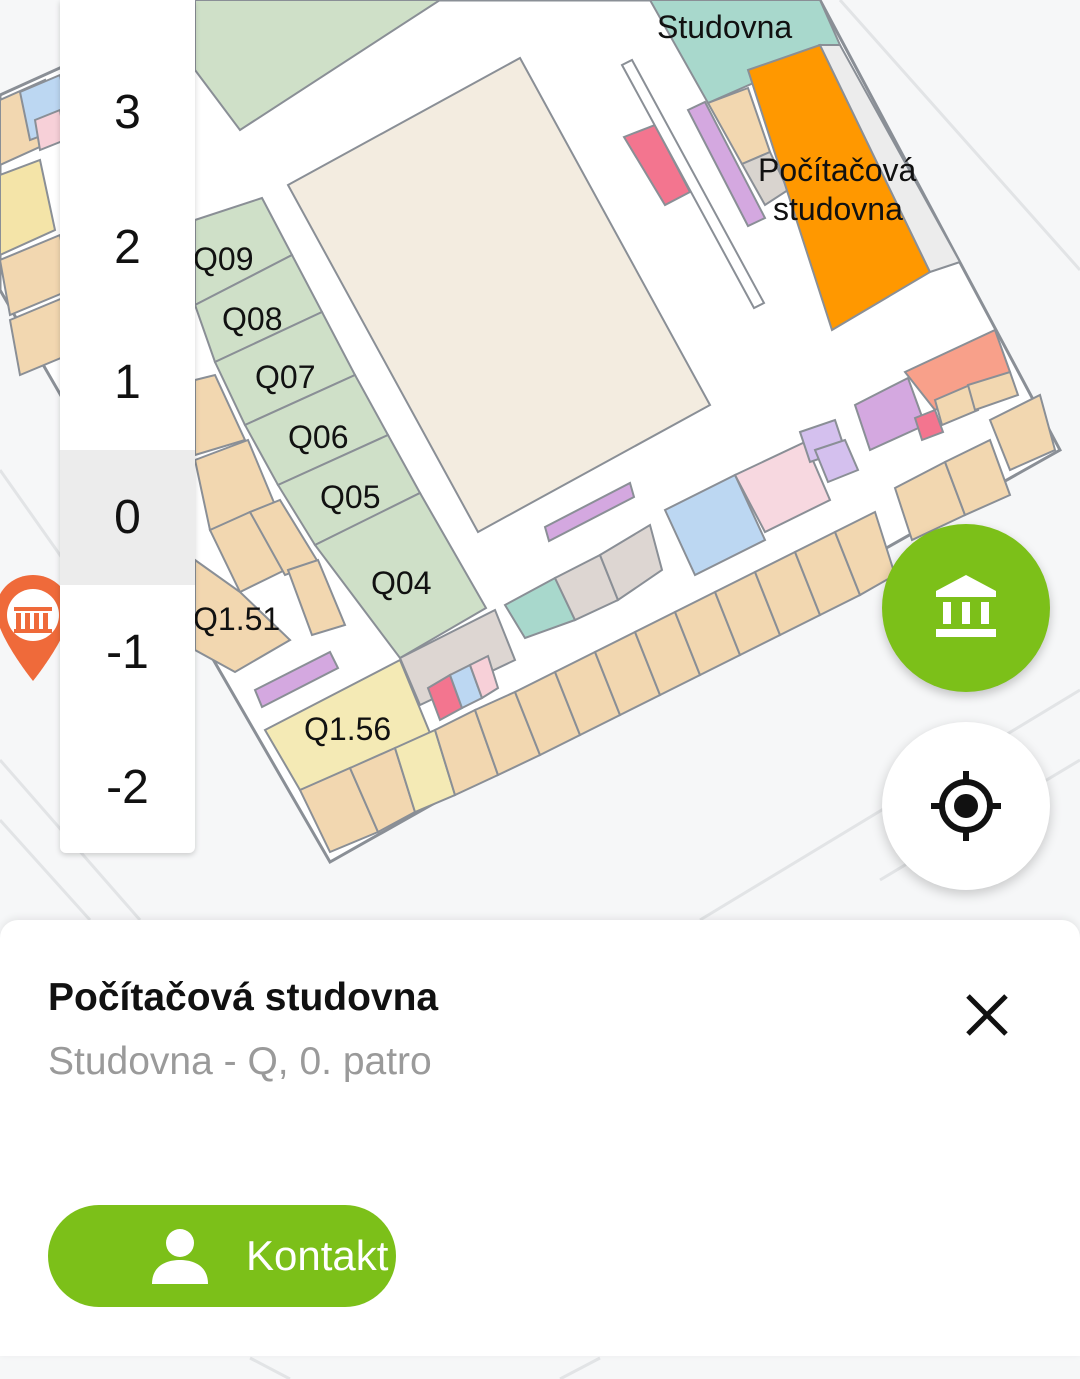 This screenshot has height=1379, width=1080. What do you see at coordinates (838, 209) in the screenshot?
I see `map-label-pocitacova-2: studovna` at bounding box center [838, 209].